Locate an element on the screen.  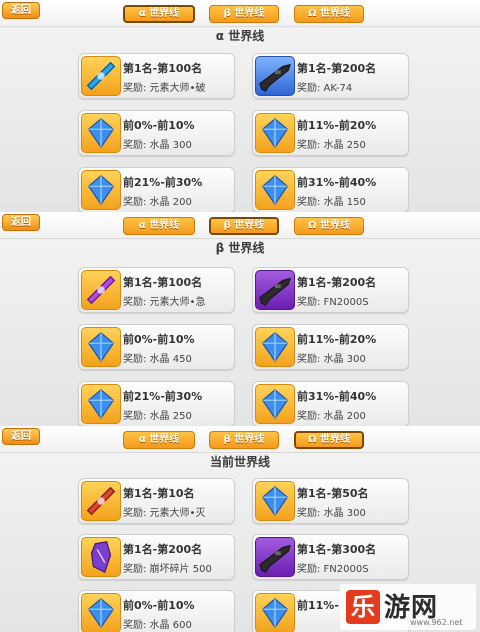
rank-range: 前11%- is located at coordinates (318, 605).